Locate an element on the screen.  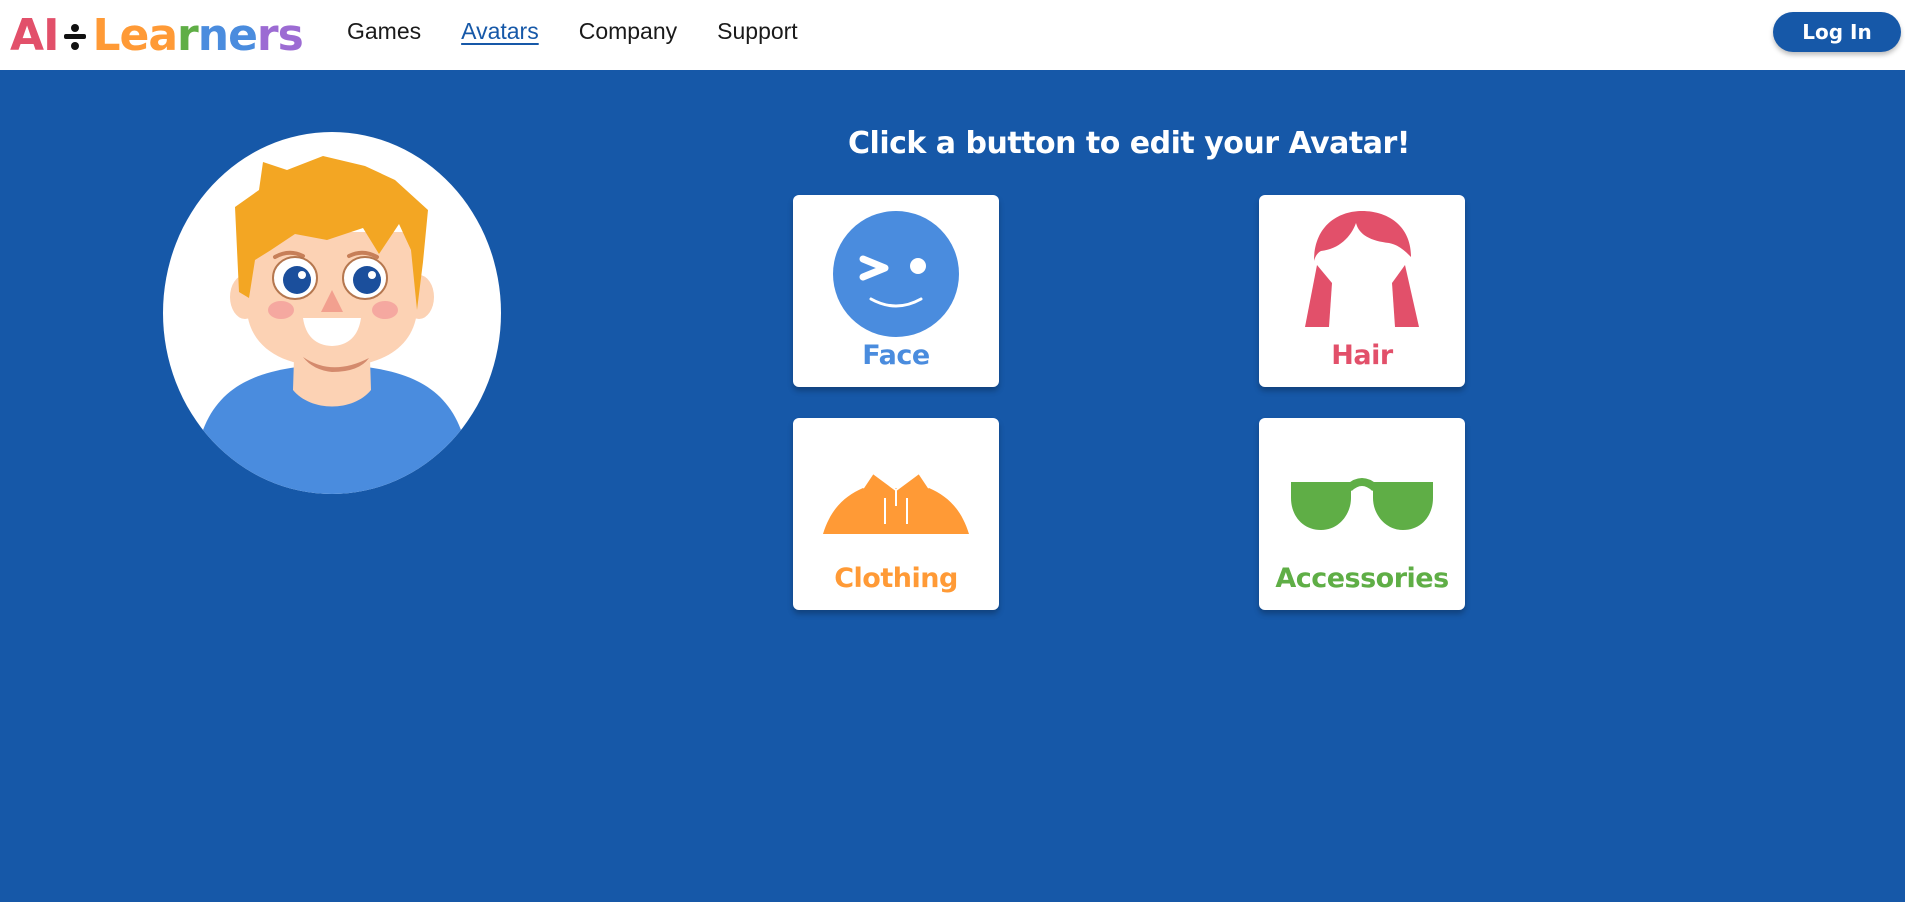
face-label: Face is located at coordinates (896, 355).